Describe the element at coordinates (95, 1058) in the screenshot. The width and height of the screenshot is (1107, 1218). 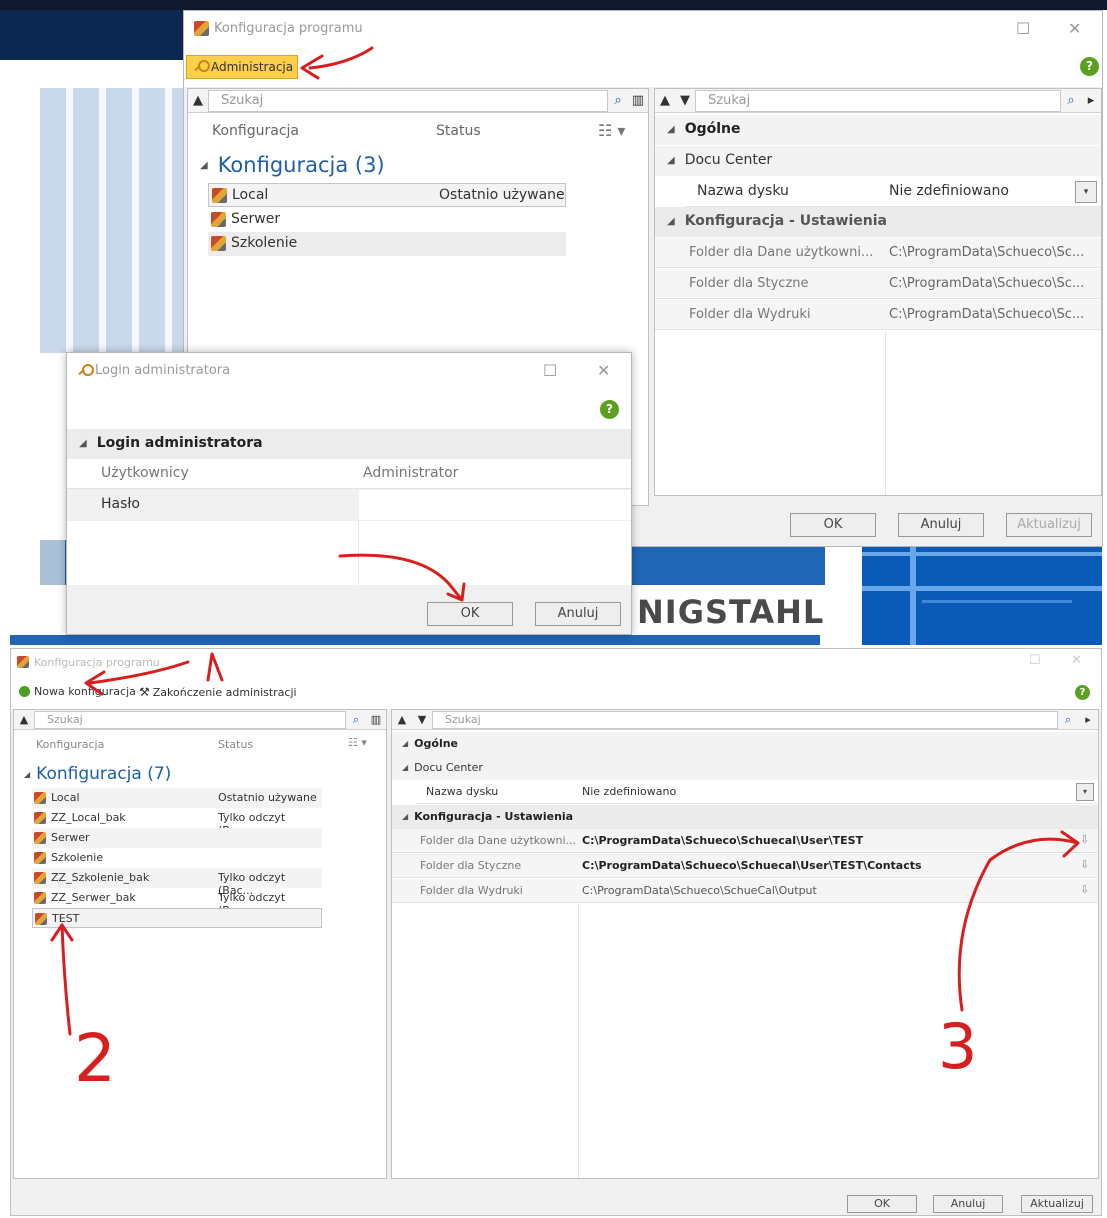
I see `annotation-2: 2` at that location.